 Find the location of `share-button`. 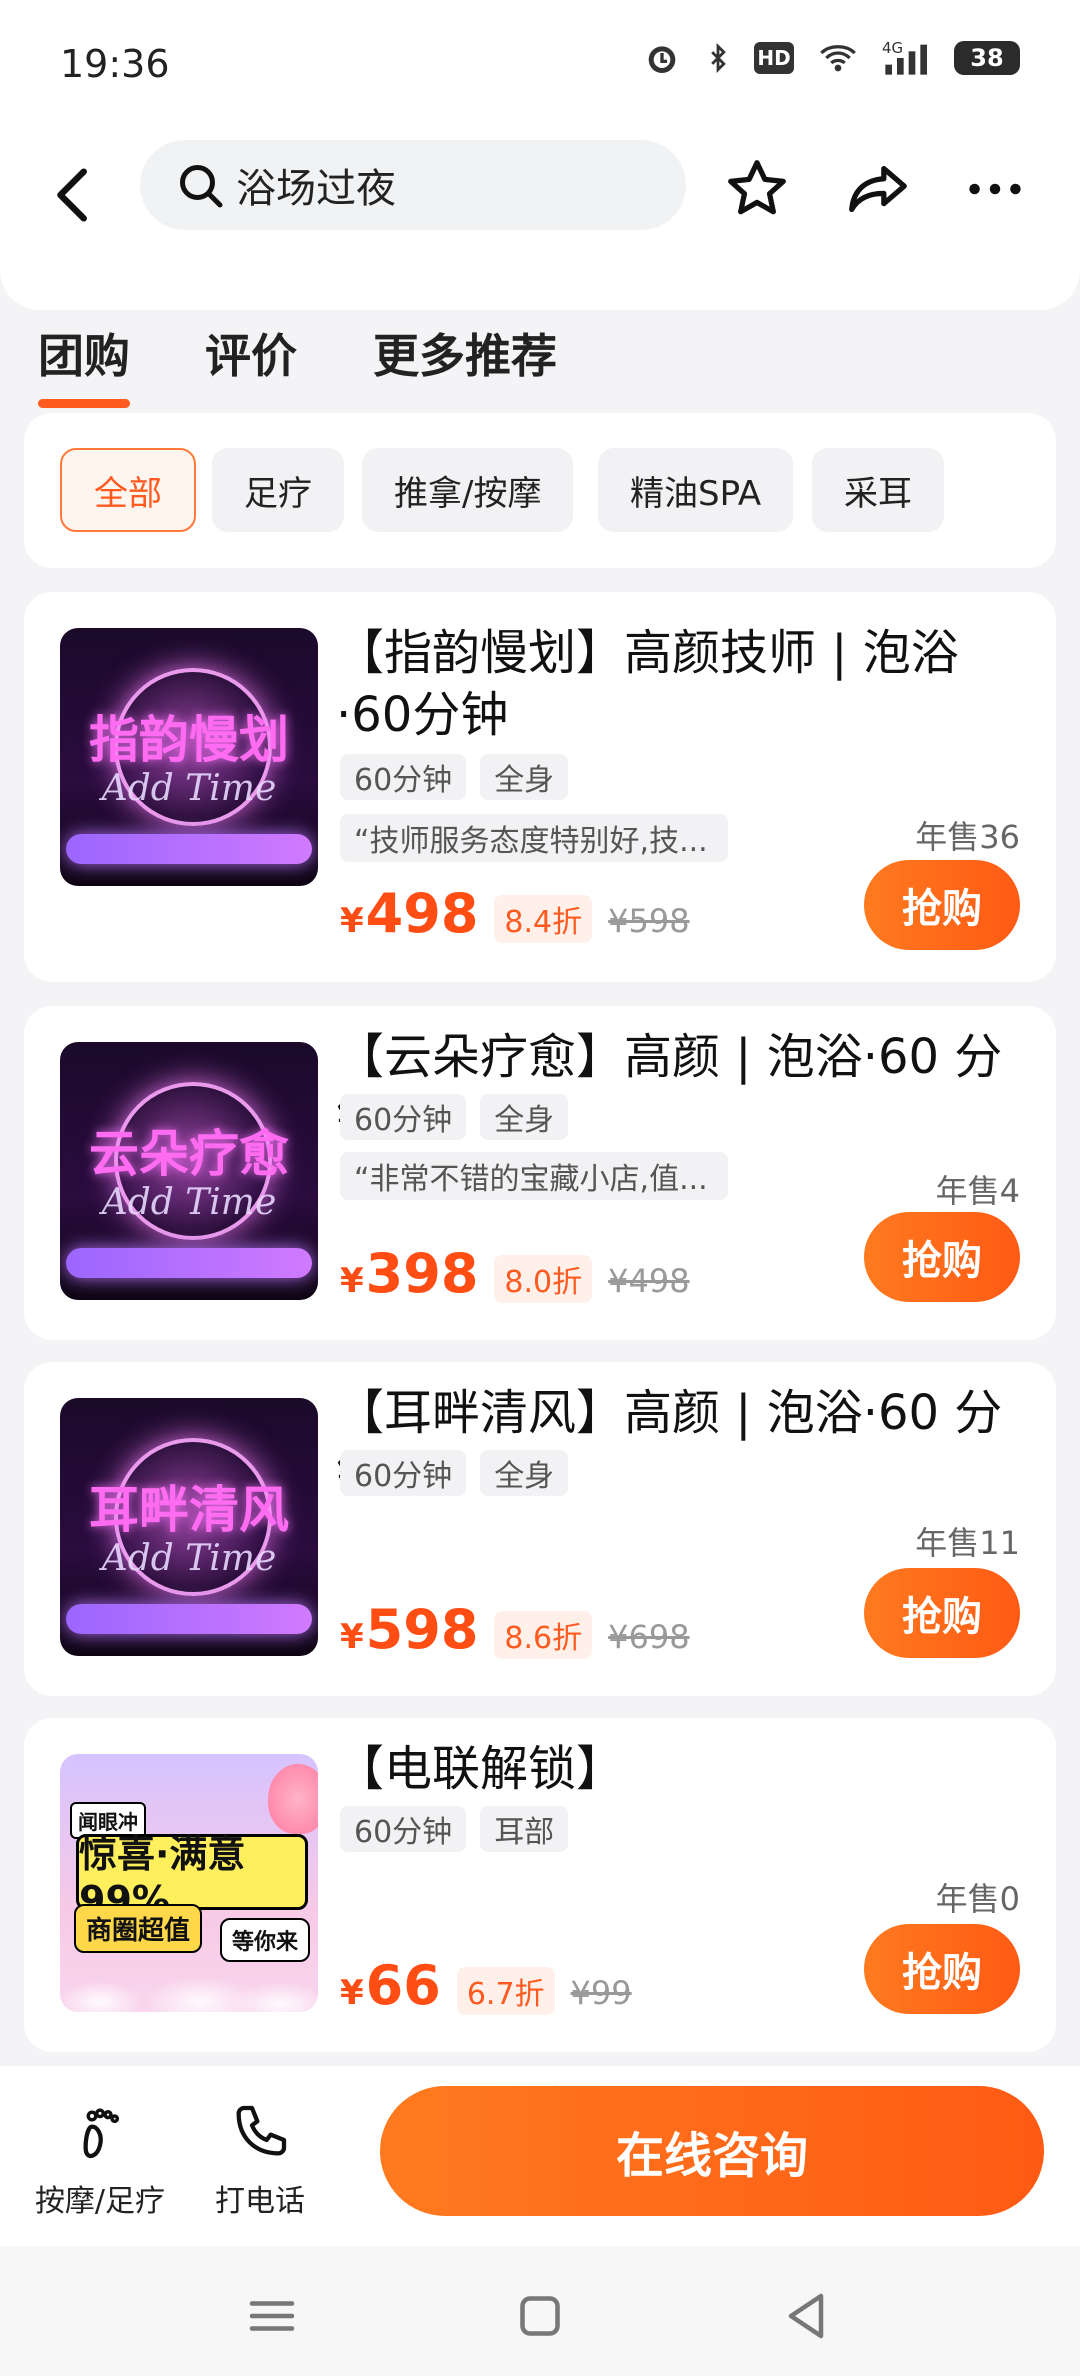

share-button is located at coordinates (878, 189).